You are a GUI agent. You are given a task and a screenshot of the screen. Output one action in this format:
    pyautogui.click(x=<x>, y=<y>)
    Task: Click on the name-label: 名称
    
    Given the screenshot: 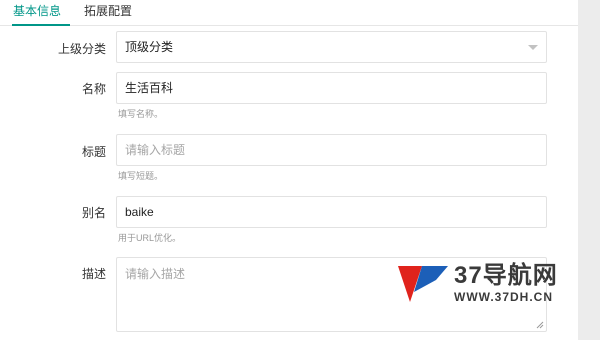 What is the action you would take?
    pyautogui.click(x=93, y=89)
    